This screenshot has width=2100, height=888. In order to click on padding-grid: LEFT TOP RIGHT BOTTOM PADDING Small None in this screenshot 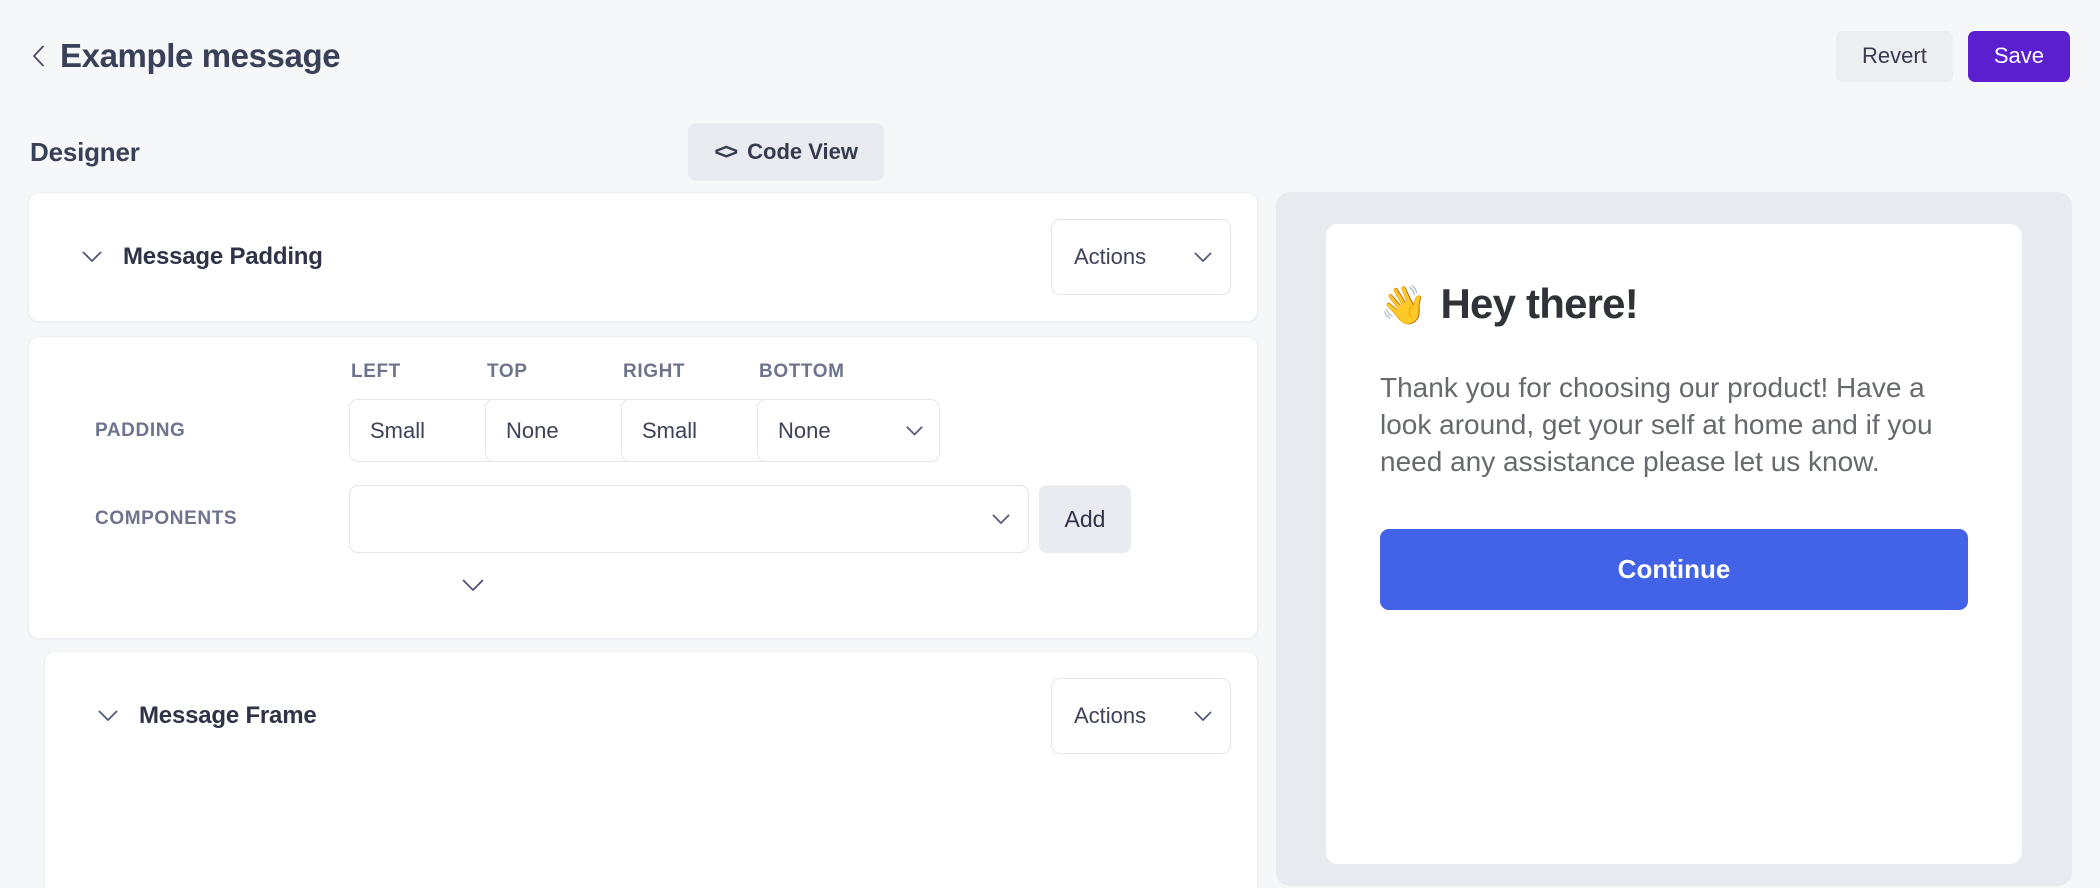, I will do `click(656, 411)`.